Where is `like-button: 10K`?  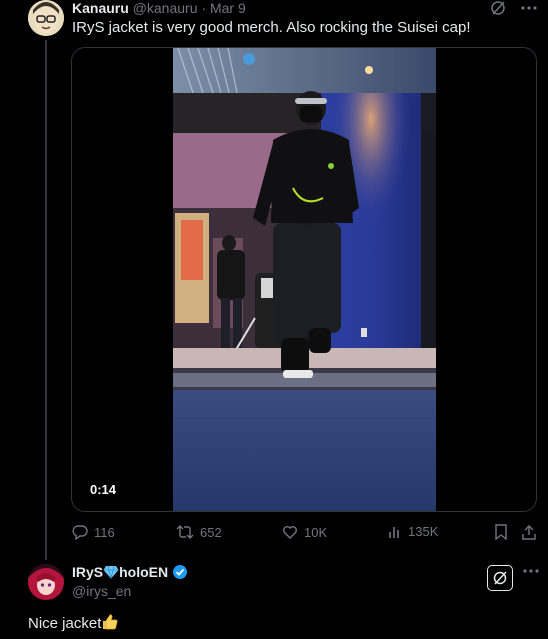
like-button: 10K is located at coordinates (304, 532).